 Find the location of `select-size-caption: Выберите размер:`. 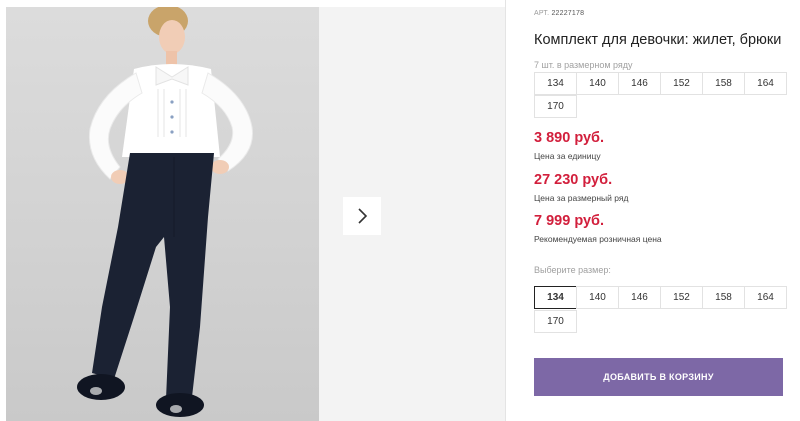

select-size-caption: Выберите размер: is located at coordinates (572, 270).